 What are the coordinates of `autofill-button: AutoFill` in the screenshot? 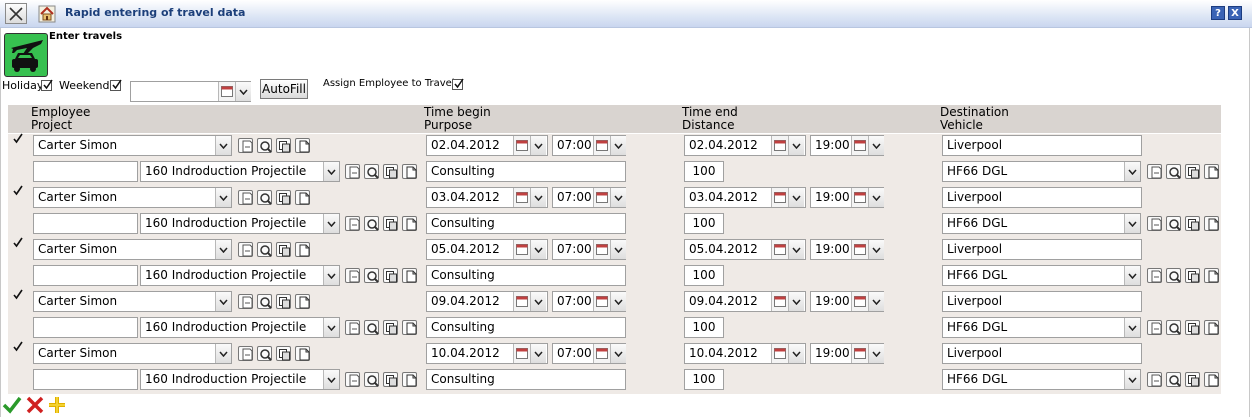 It's located at (284, 89).